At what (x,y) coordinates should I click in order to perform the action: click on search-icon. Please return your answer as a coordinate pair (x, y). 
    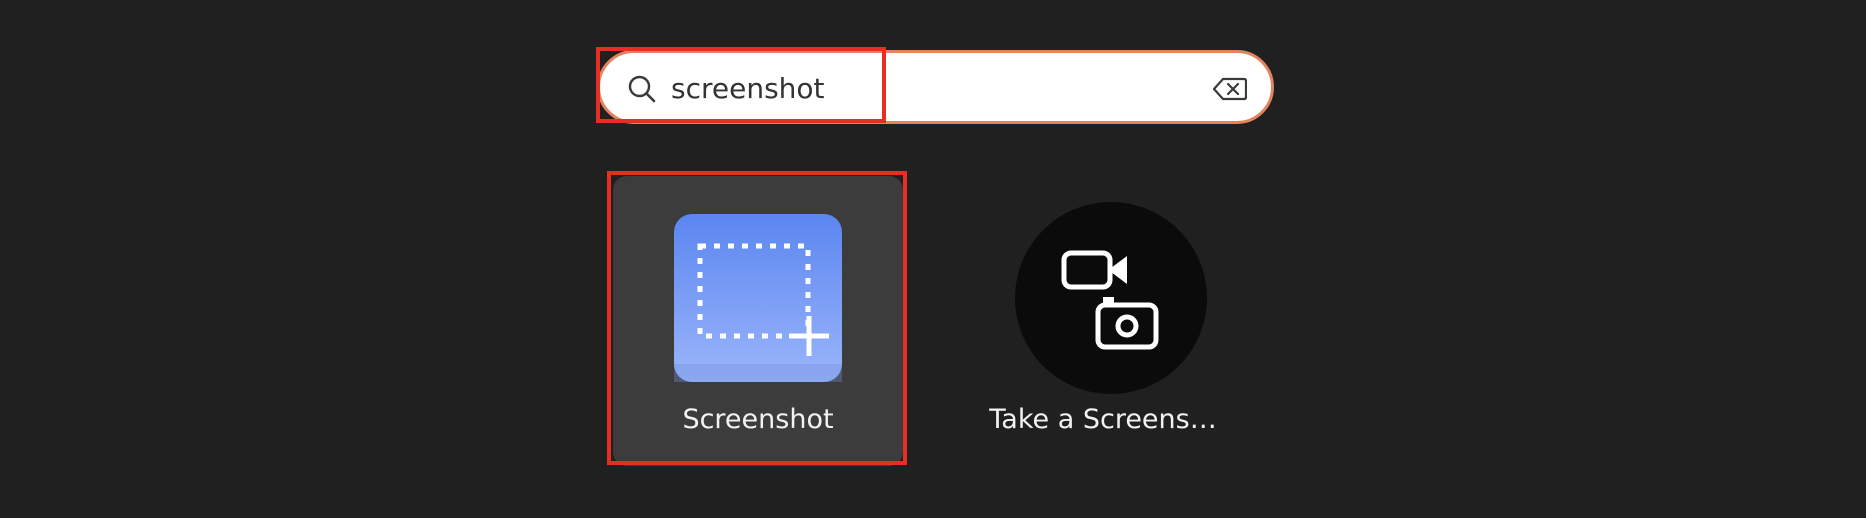
    Looking at the image, I should click on (642, 89).